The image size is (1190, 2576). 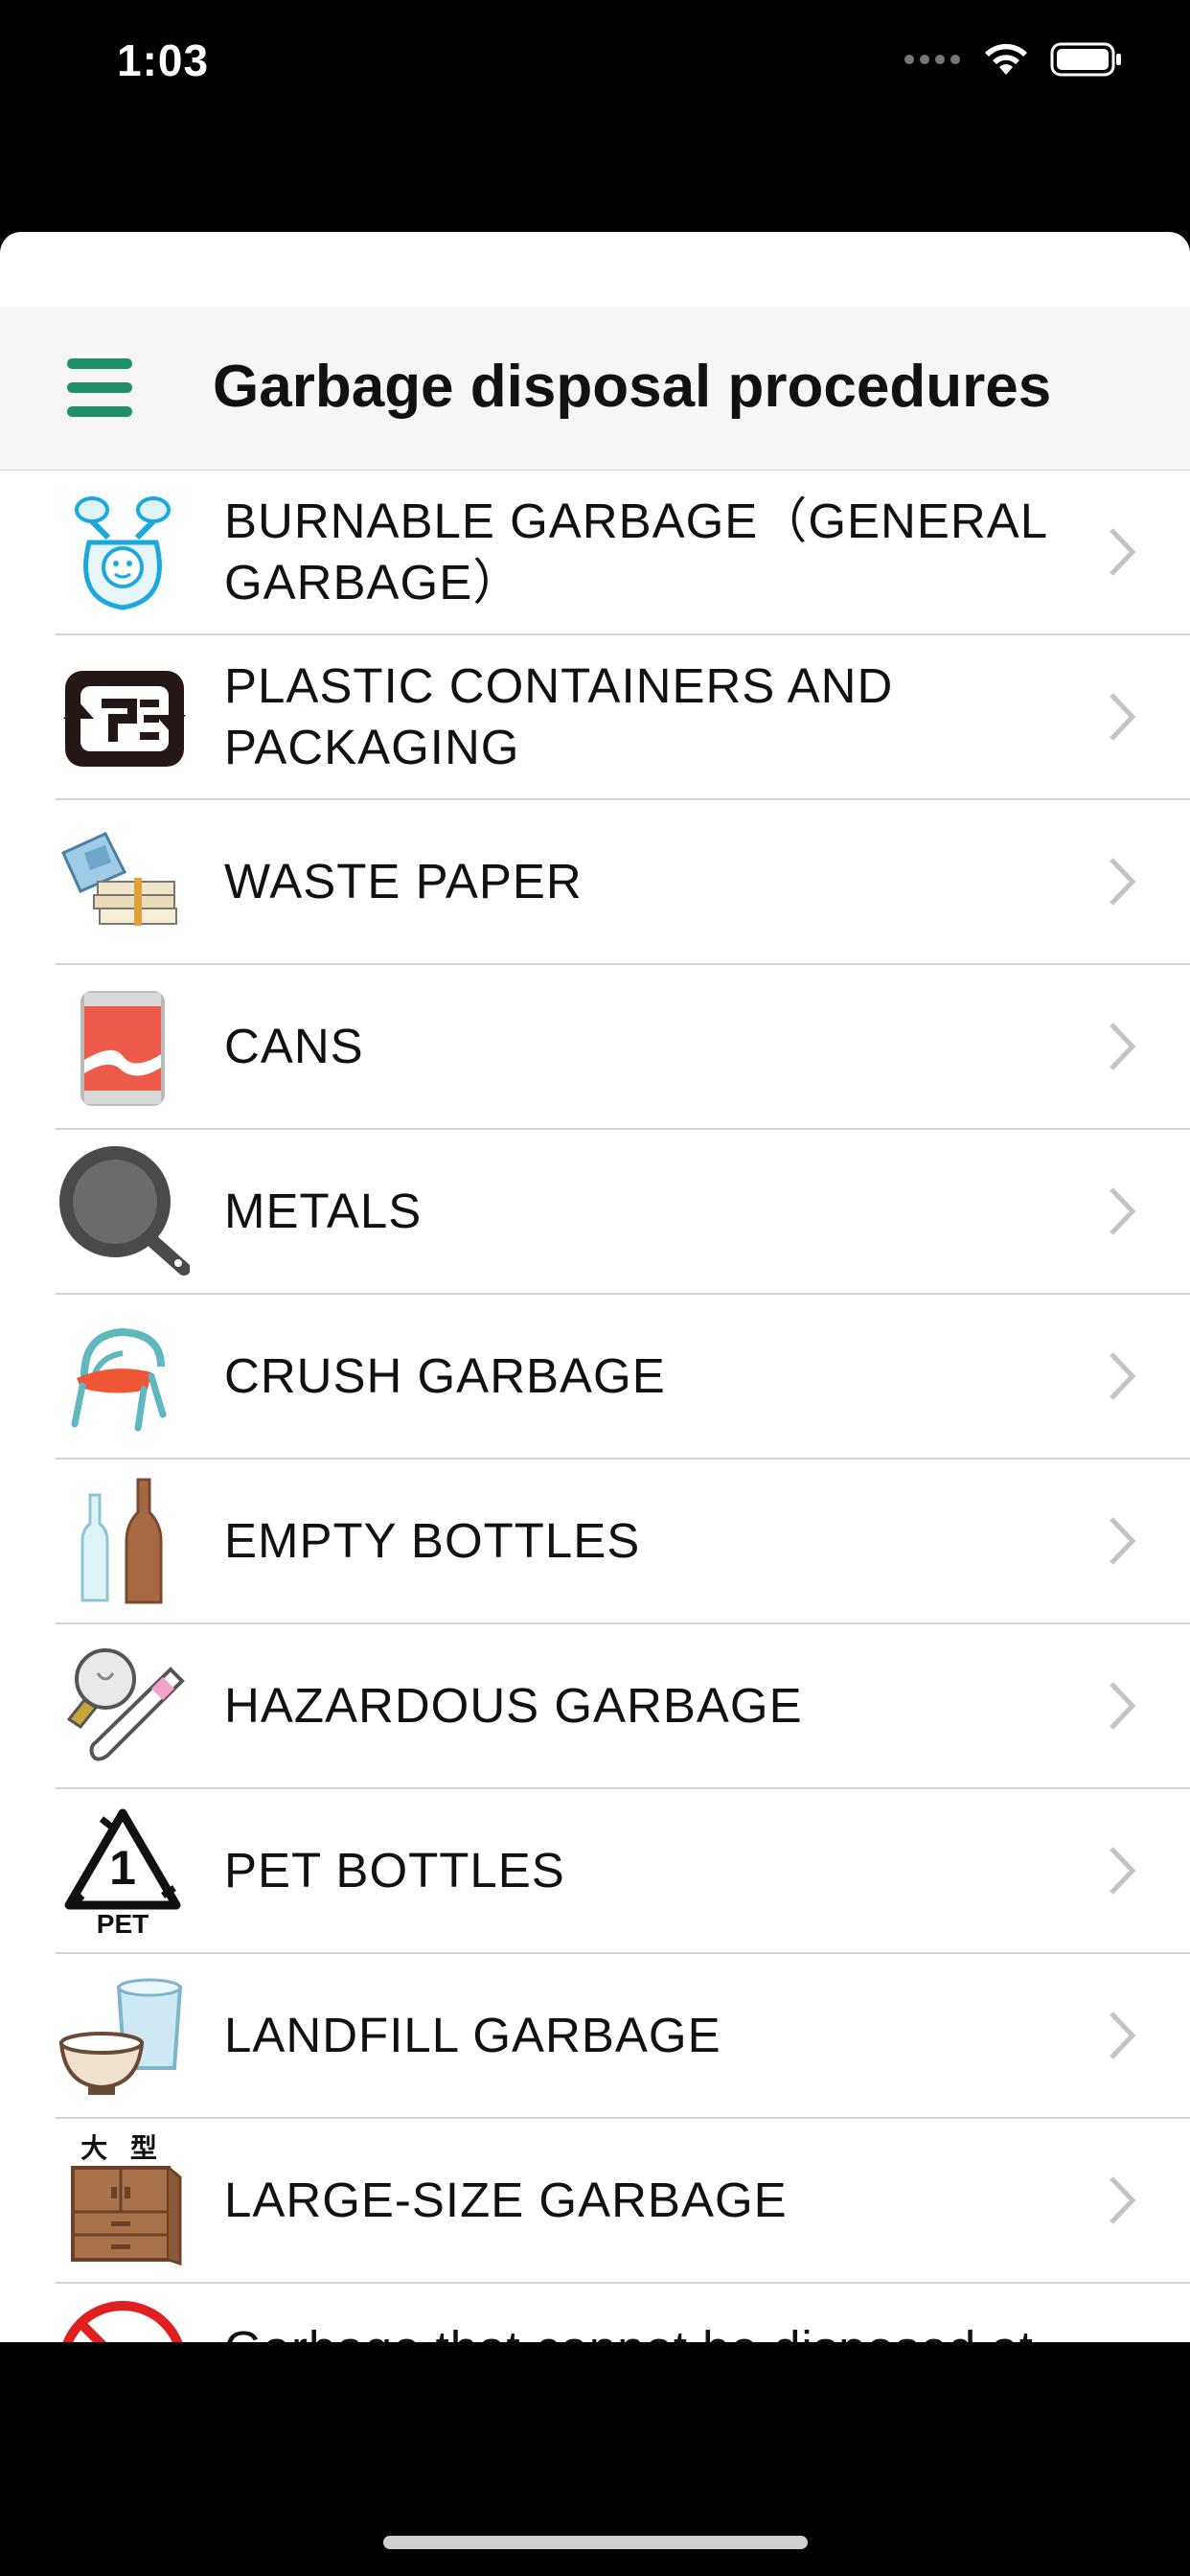 I want to click on frying-pan-icon, so click(x=125, y=1211).